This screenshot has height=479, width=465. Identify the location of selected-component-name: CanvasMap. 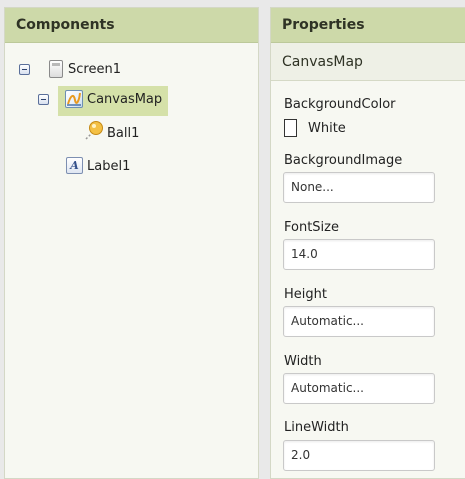
(368, 62).